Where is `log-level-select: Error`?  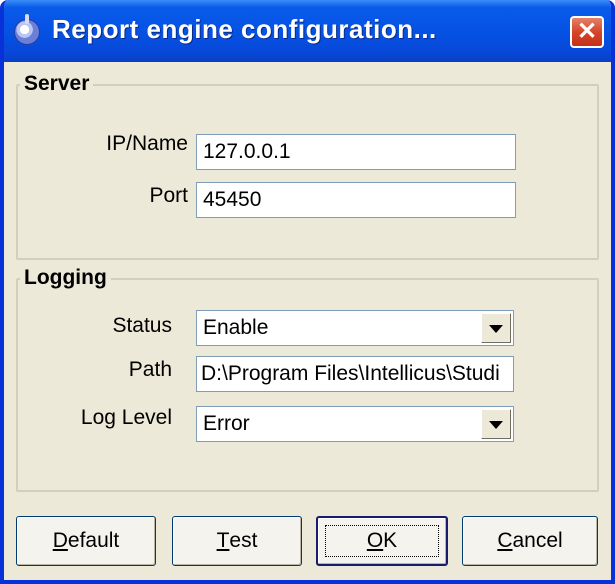 log-level-select: Error is located at coordinates (355, 424).